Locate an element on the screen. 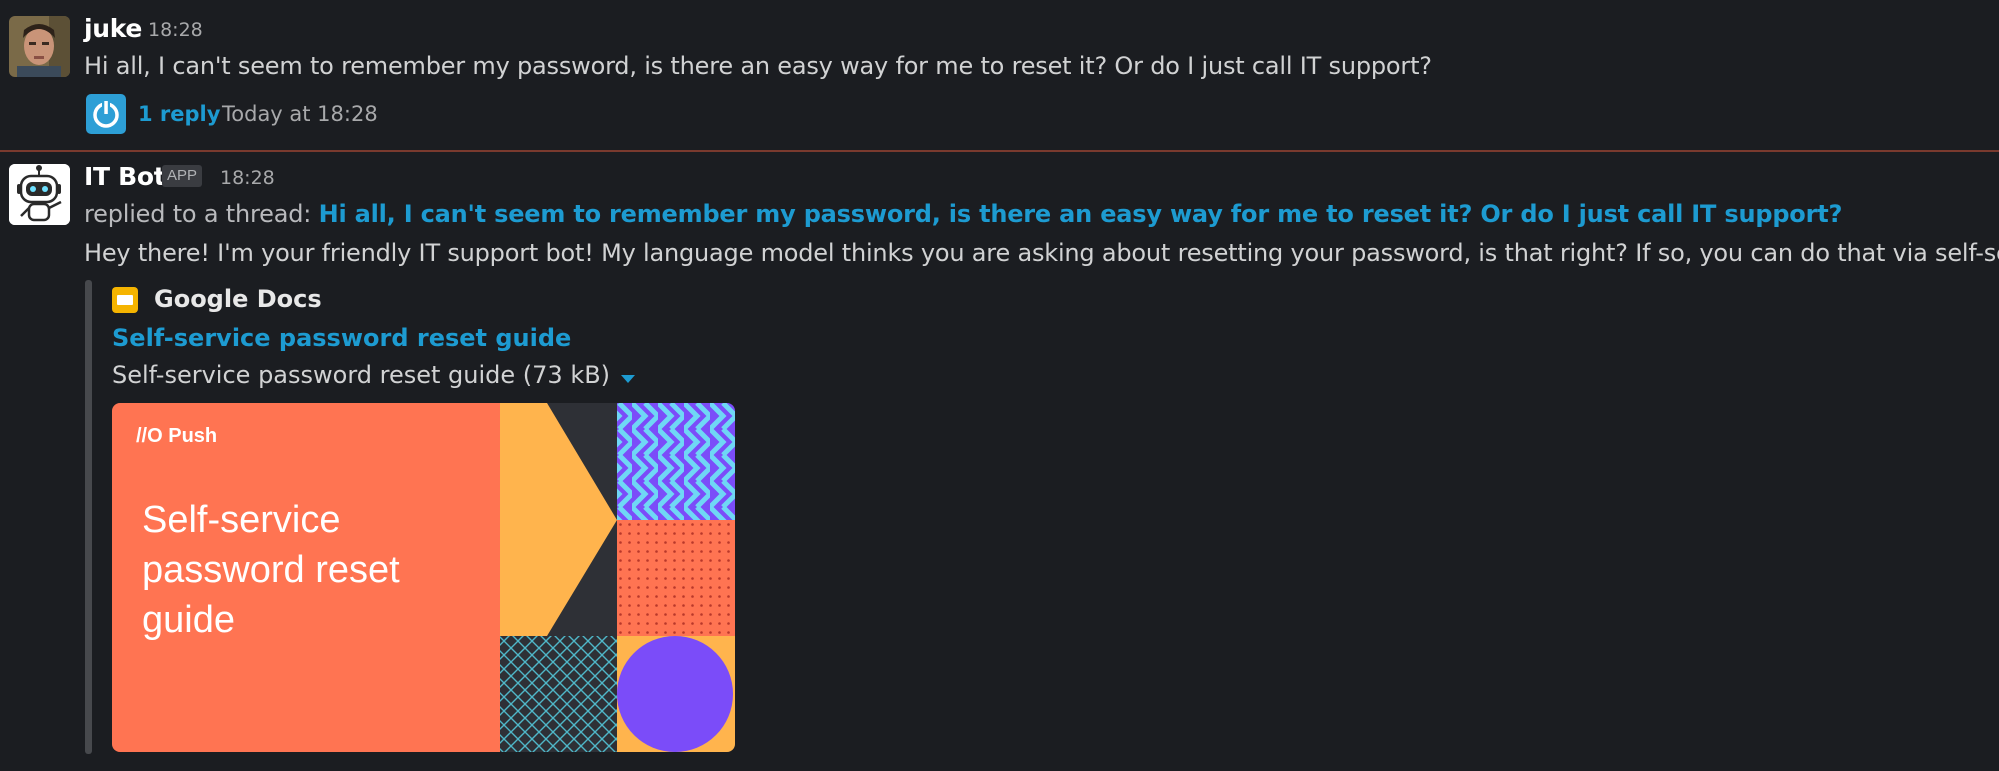  preview-title: Self-service password reset guide is located at coordinates (271, 570).